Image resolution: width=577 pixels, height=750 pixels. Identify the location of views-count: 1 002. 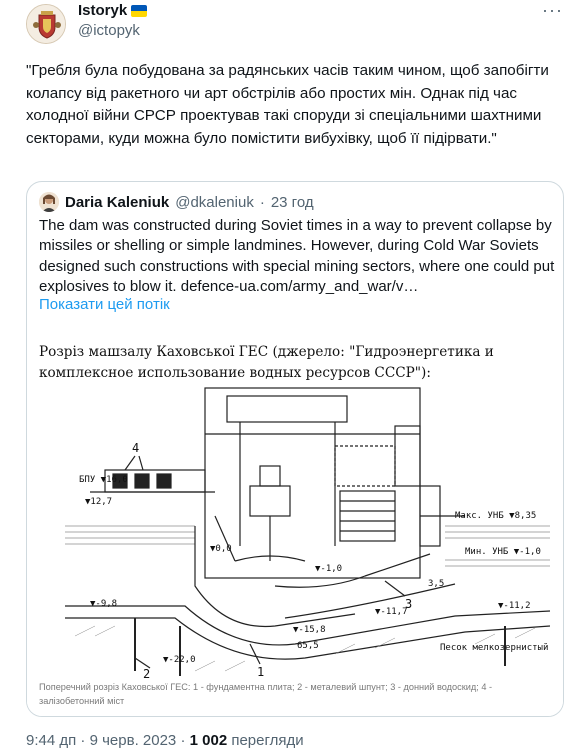
(208, 740).